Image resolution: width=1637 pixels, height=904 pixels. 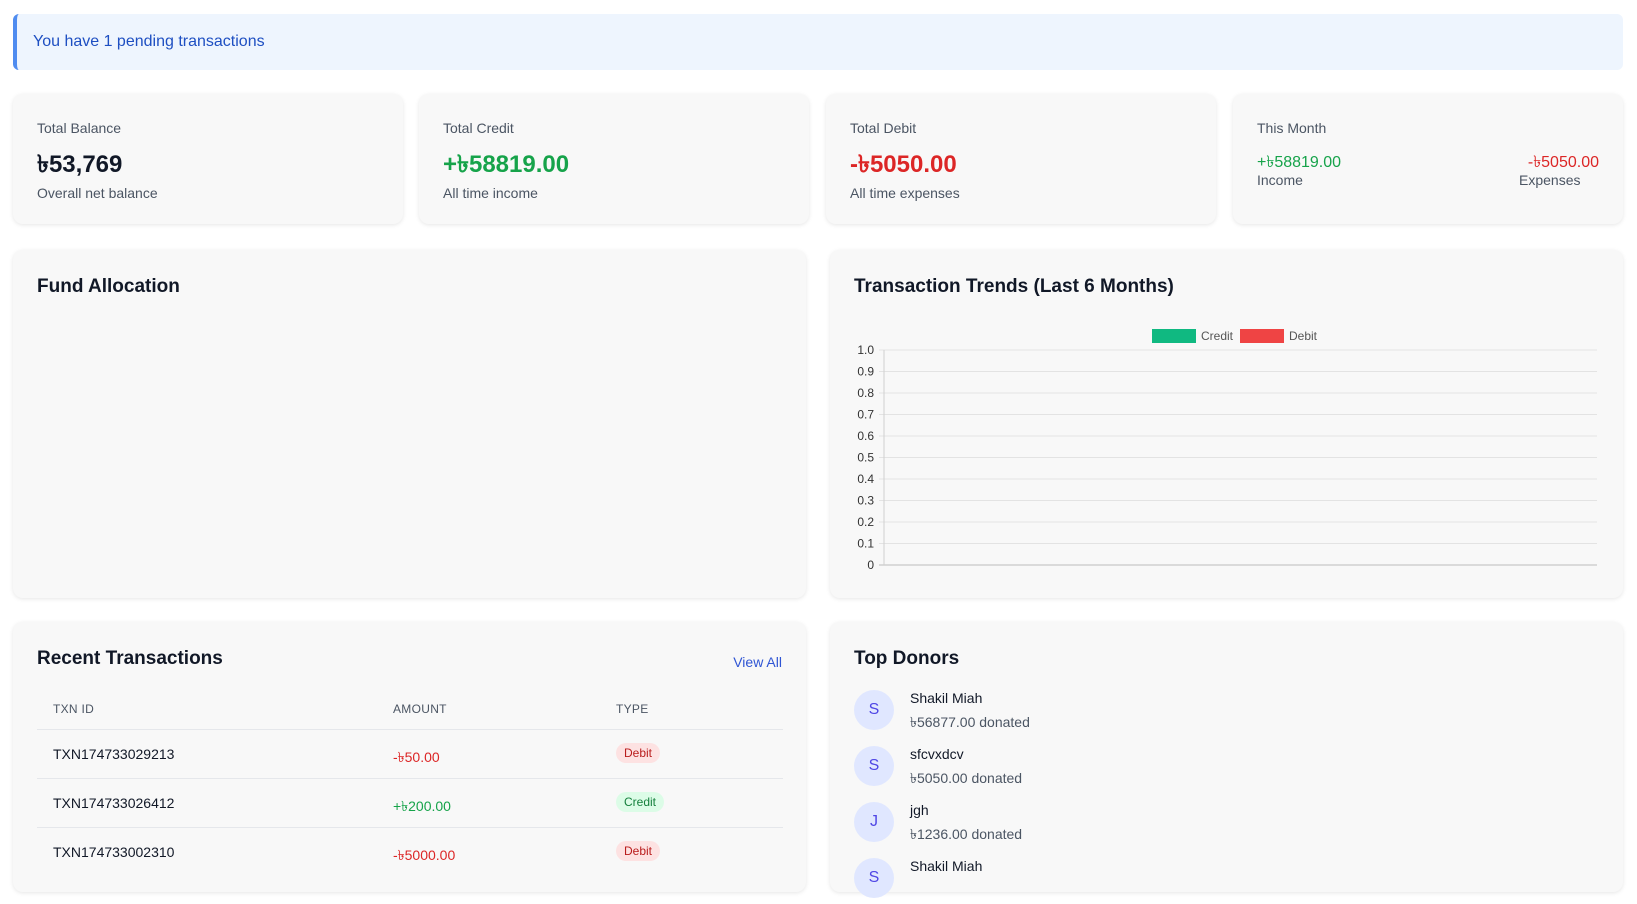 I want to click on y-tick-label: 0.9, so click(x=865, y=372).